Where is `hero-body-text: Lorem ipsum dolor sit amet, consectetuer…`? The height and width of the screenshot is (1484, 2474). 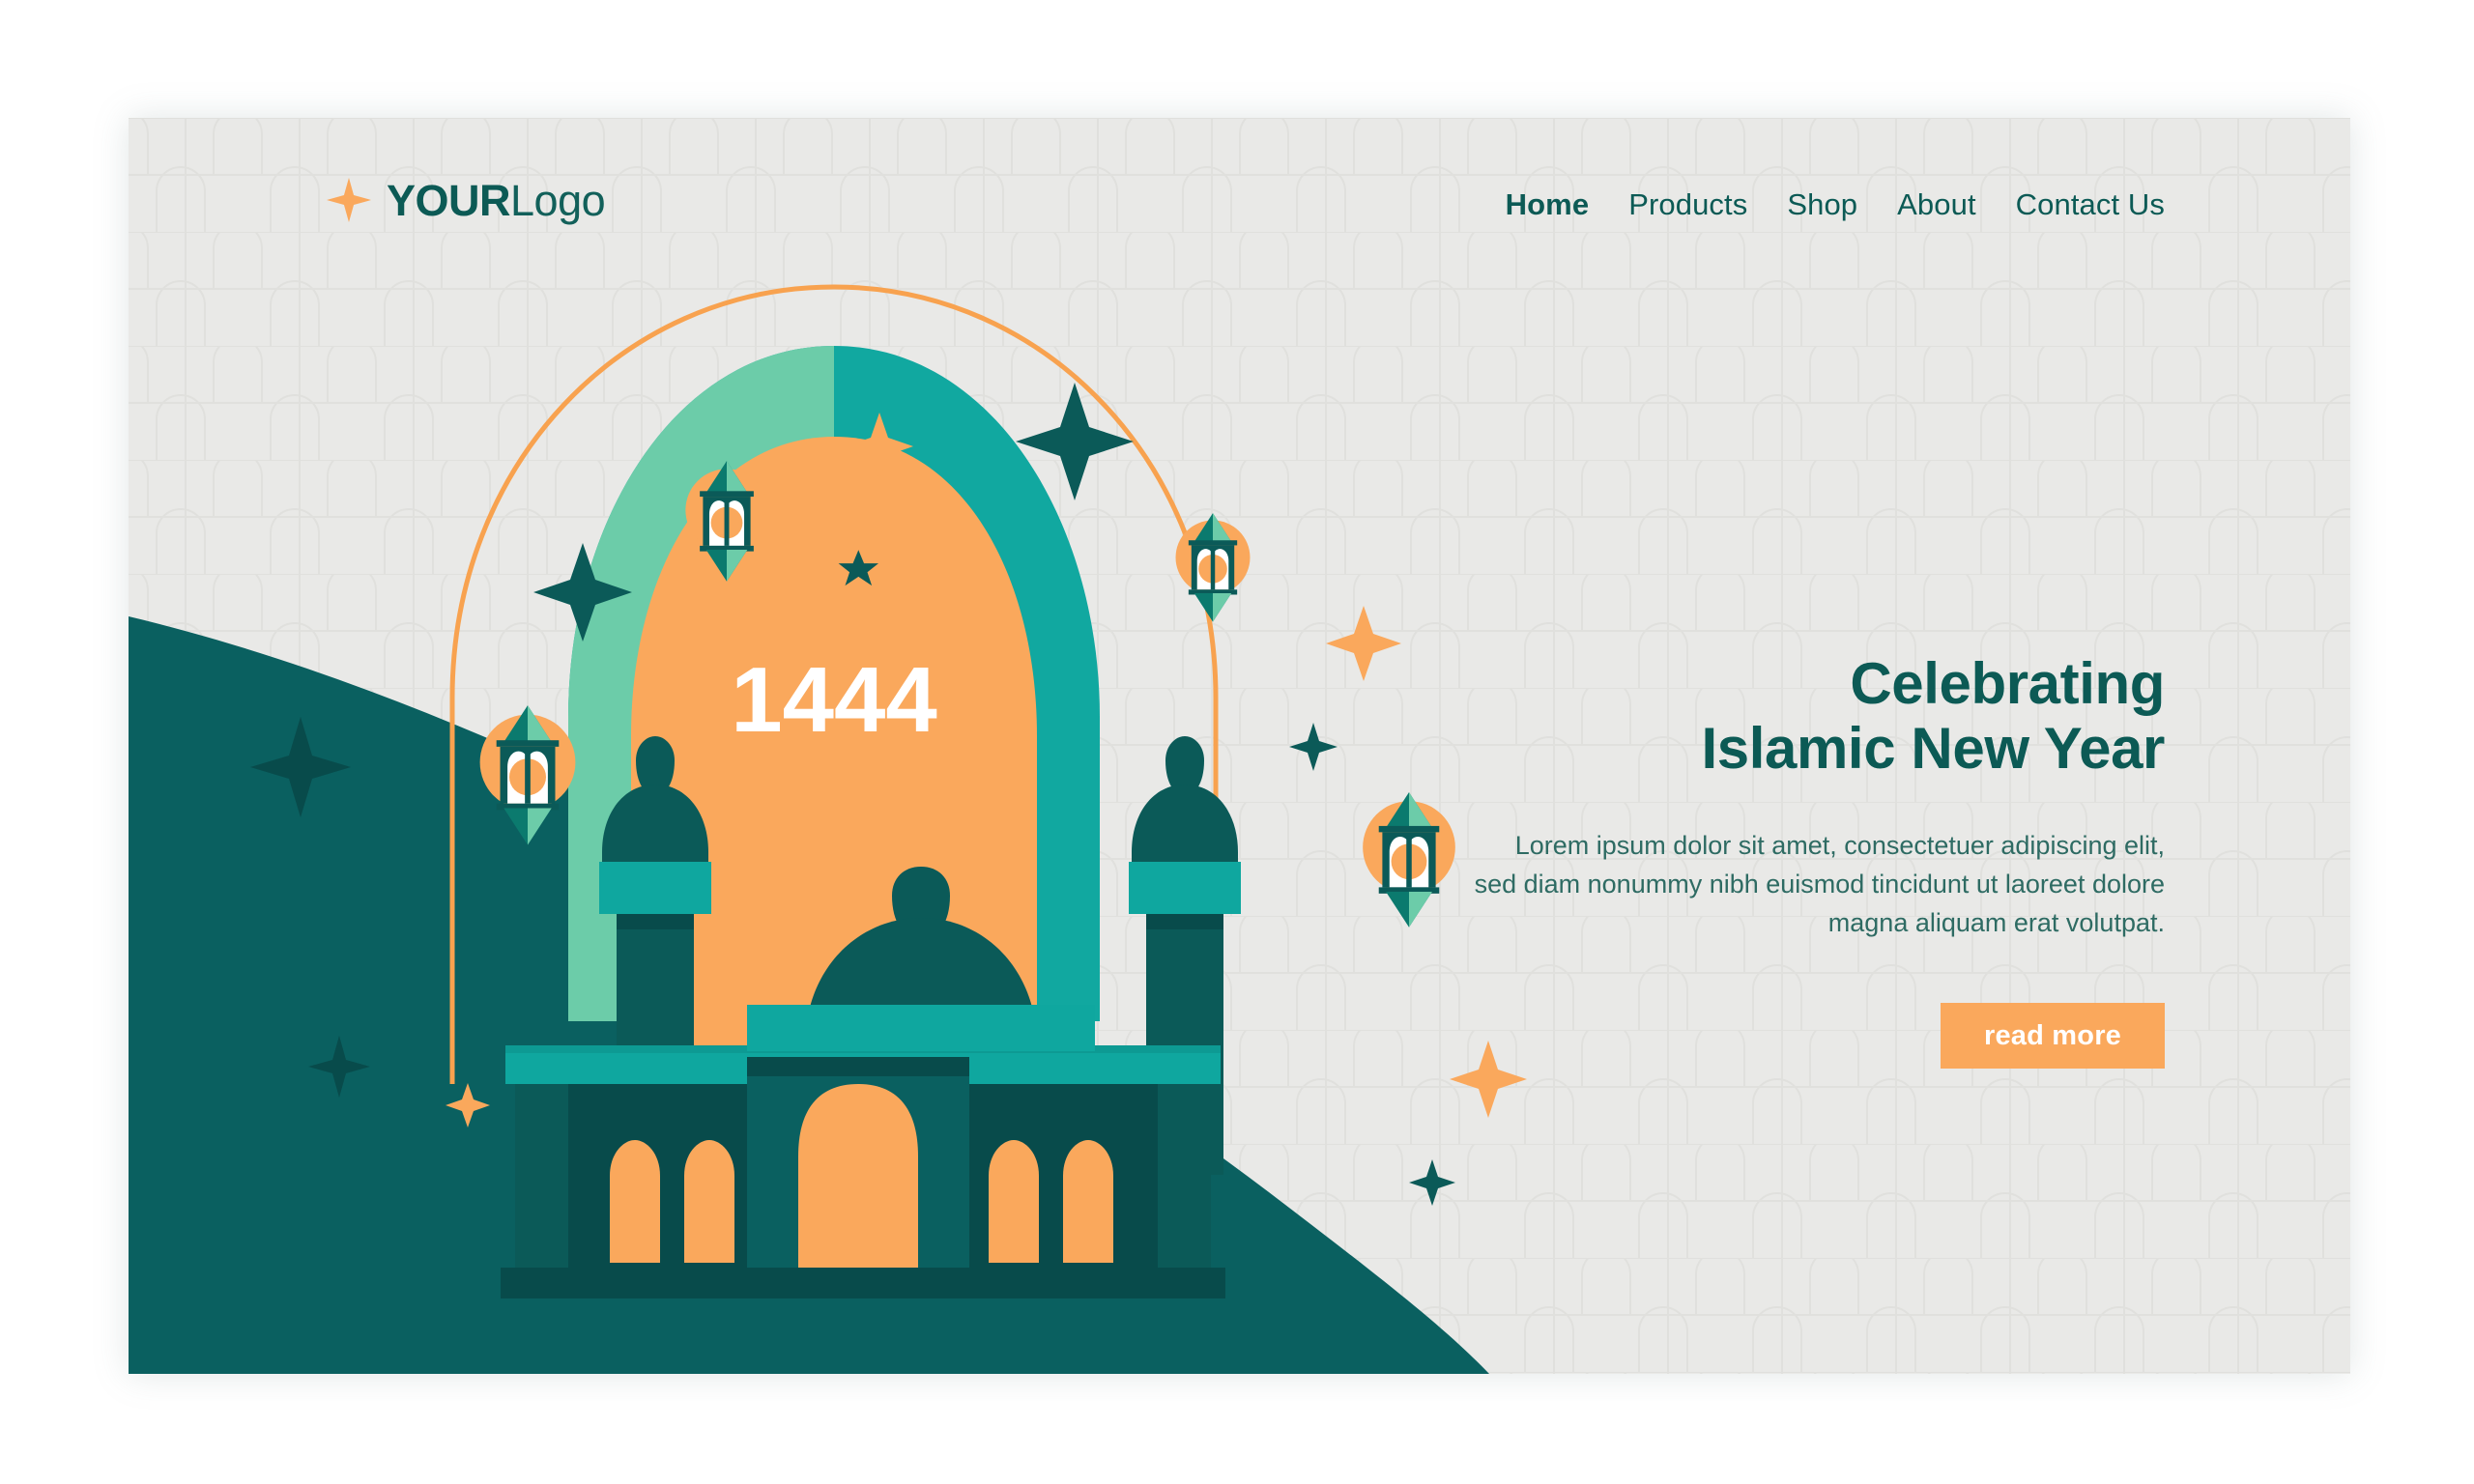
hero-body-text: Lorem ipsum dolor sit amet, consectetuer… is located at coordinates (1820, 884).